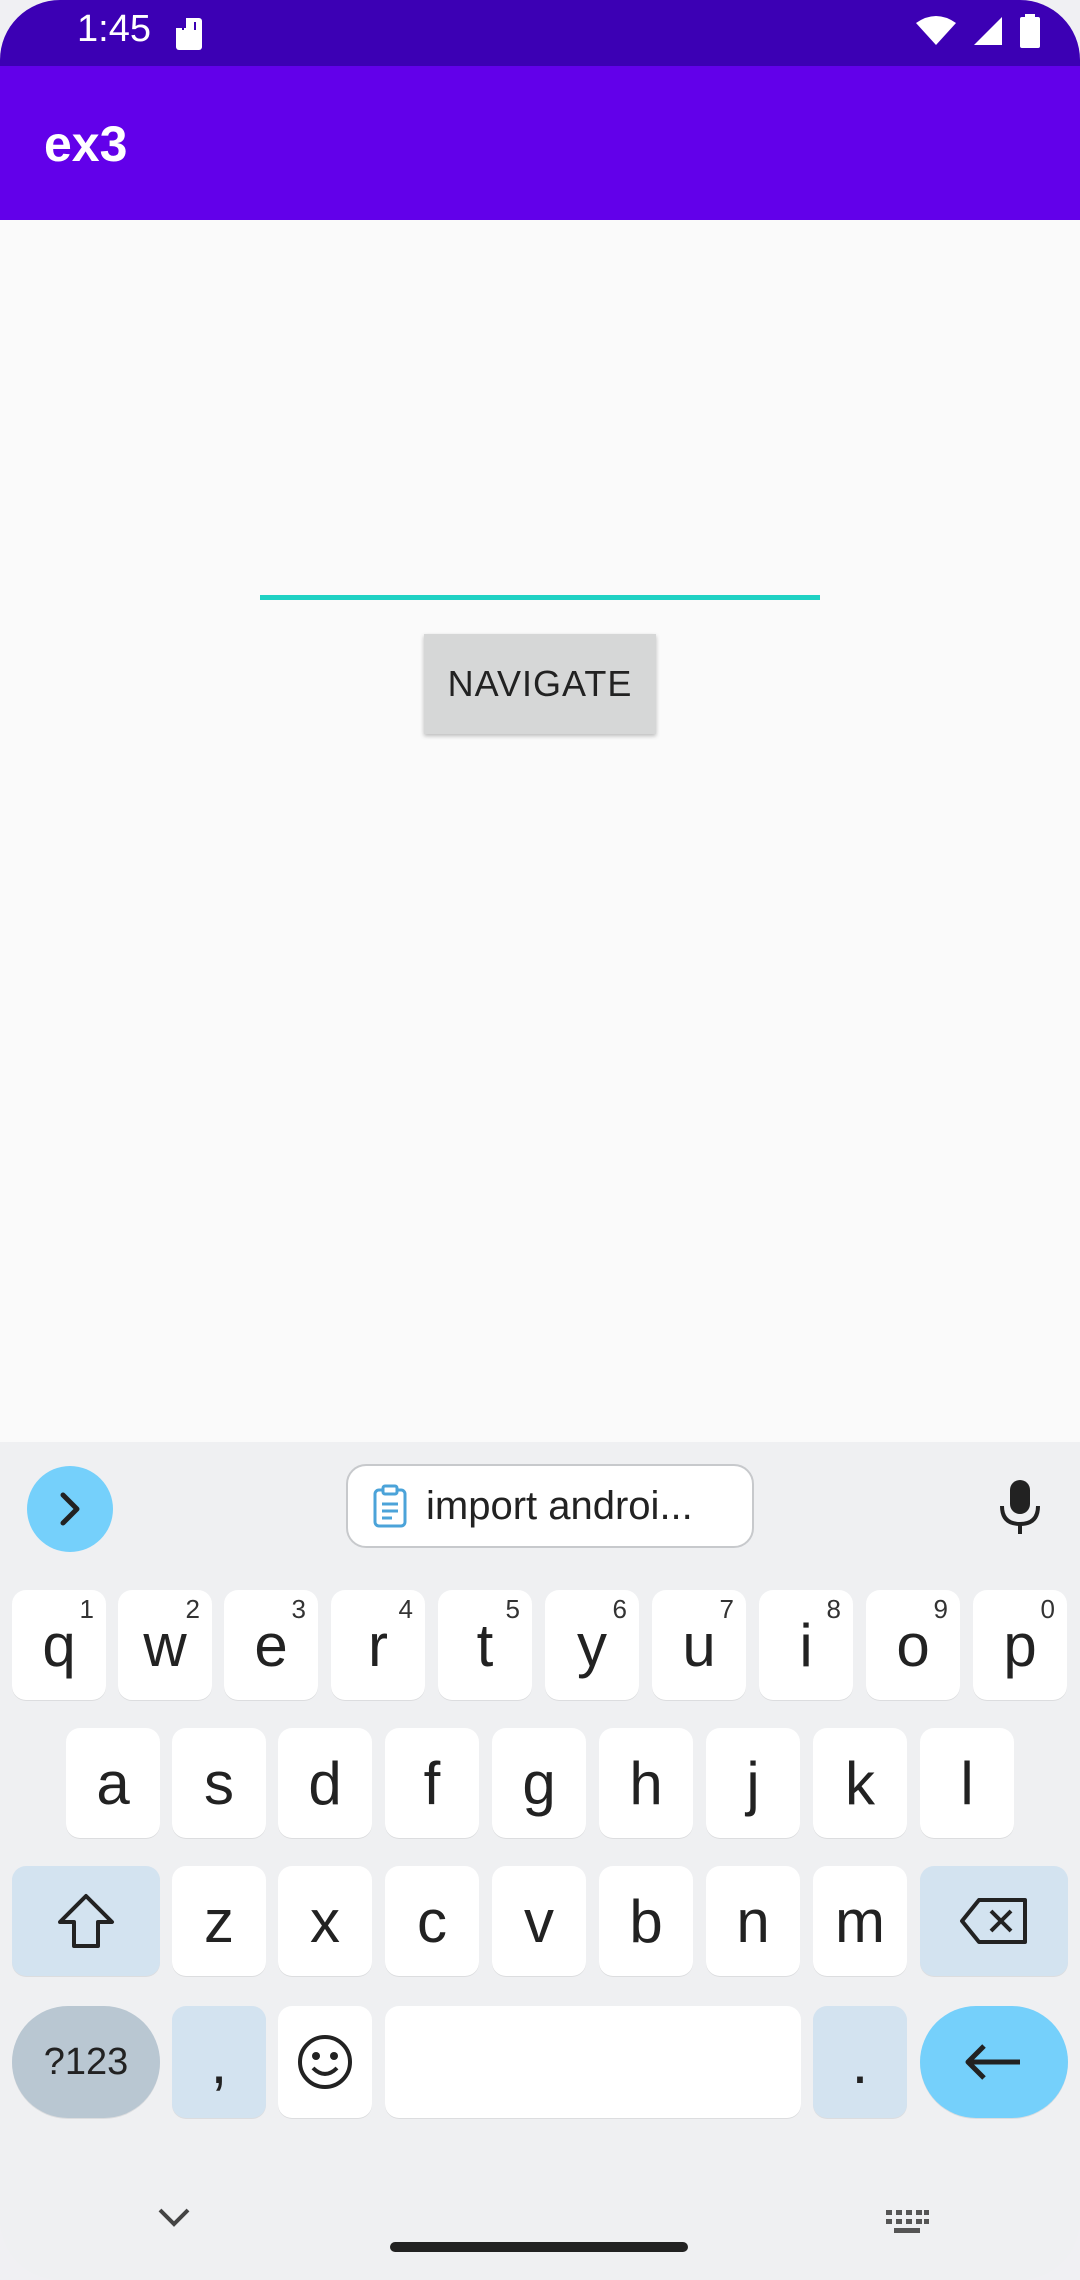 The height and width of the screenshot is (2280, 1080). Describe the element at coordinates (540, 684) in the screenshot. I see `navigate-button: NAVIGATE` at that location.